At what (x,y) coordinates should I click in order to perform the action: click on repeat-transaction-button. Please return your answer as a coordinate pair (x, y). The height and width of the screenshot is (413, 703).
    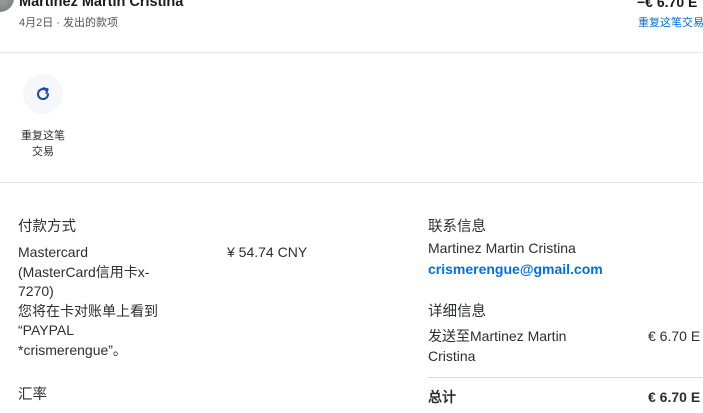
    Looking at the image, I should click on (43, 94).